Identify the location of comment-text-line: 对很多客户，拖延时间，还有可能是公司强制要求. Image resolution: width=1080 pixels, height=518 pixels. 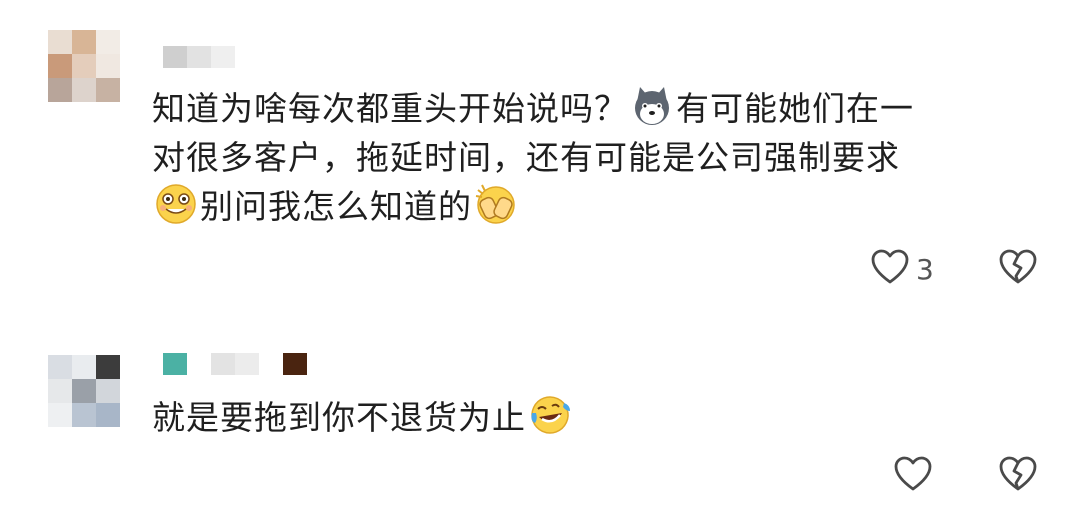
(526, 157).